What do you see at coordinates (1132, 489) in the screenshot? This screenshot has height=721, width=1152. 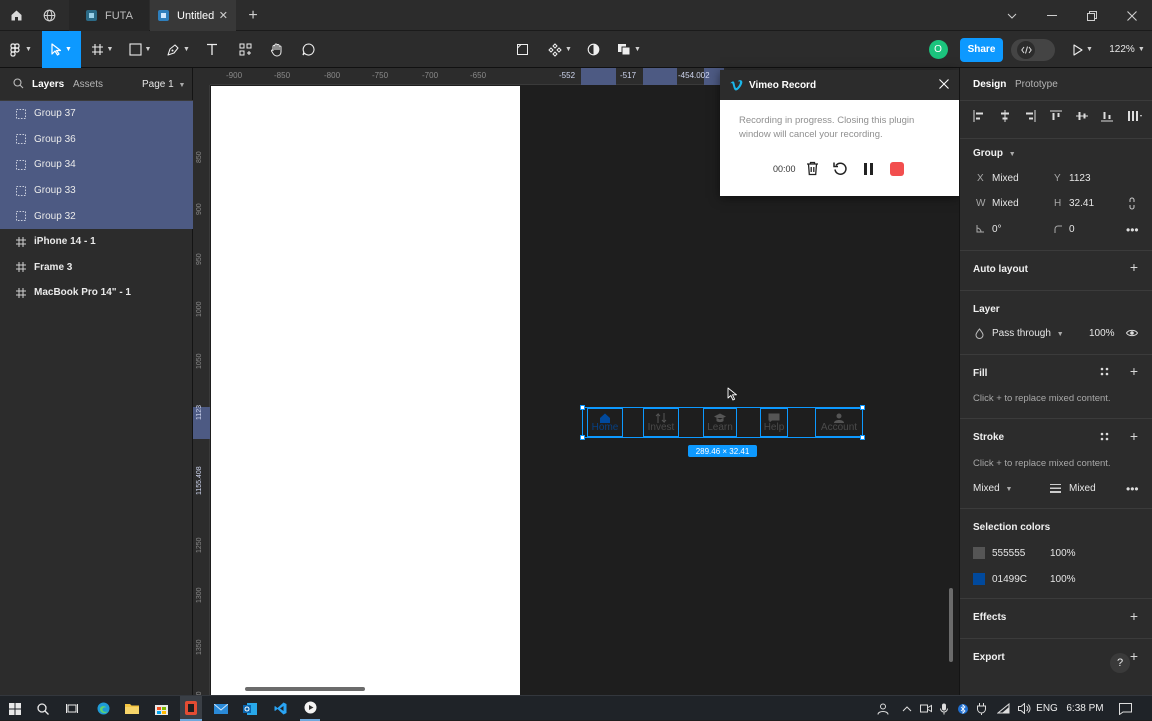 I see `stroke-more-icon: •••` at bounding box center [1132, 489].